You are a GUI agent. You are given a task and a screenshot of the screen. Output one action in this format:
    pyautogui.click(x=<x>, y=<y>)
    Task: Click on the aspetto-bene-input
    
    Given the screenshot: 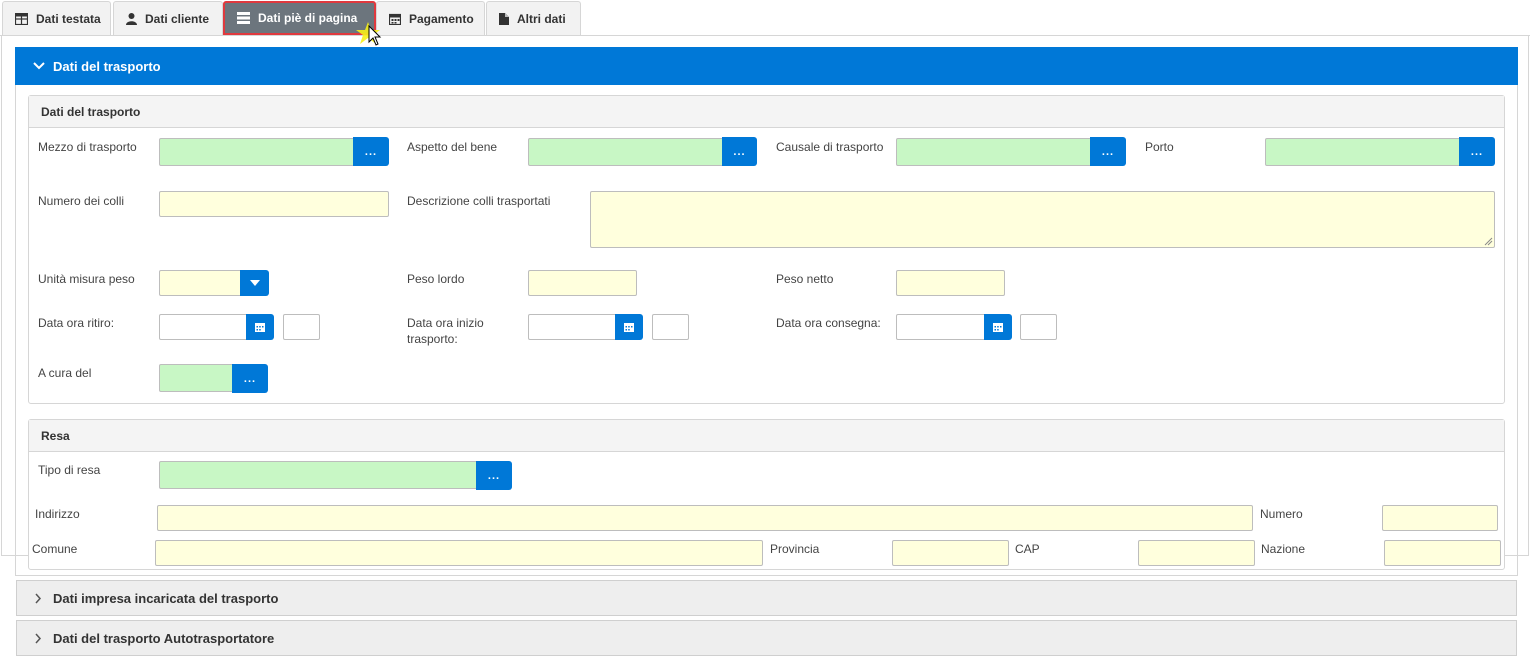 What is the action you would take?
    pyautogui.click(x=626, y=152)
    